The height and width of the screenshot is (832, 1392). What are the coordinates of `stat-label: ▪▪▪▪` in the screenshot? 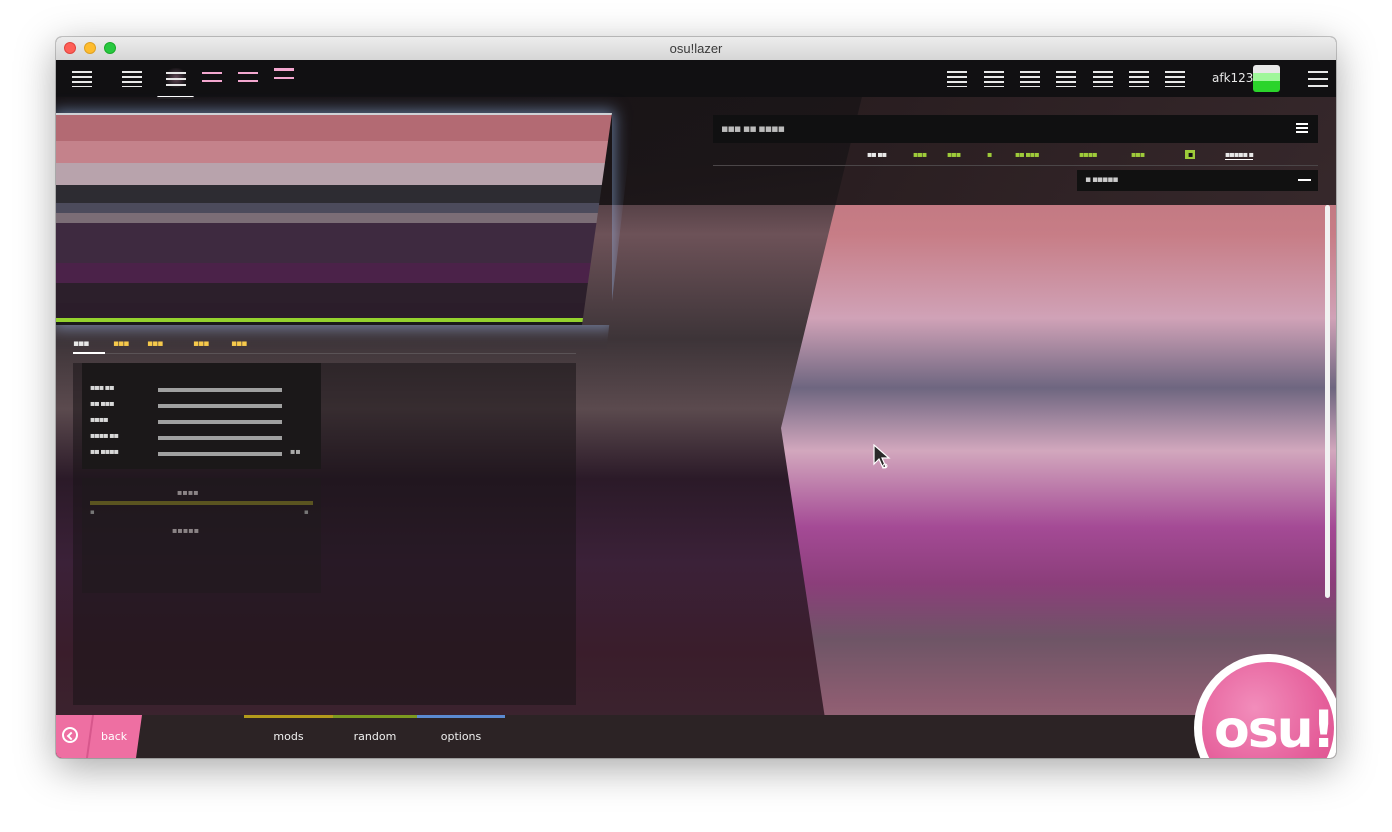 It's located at (99, 419).